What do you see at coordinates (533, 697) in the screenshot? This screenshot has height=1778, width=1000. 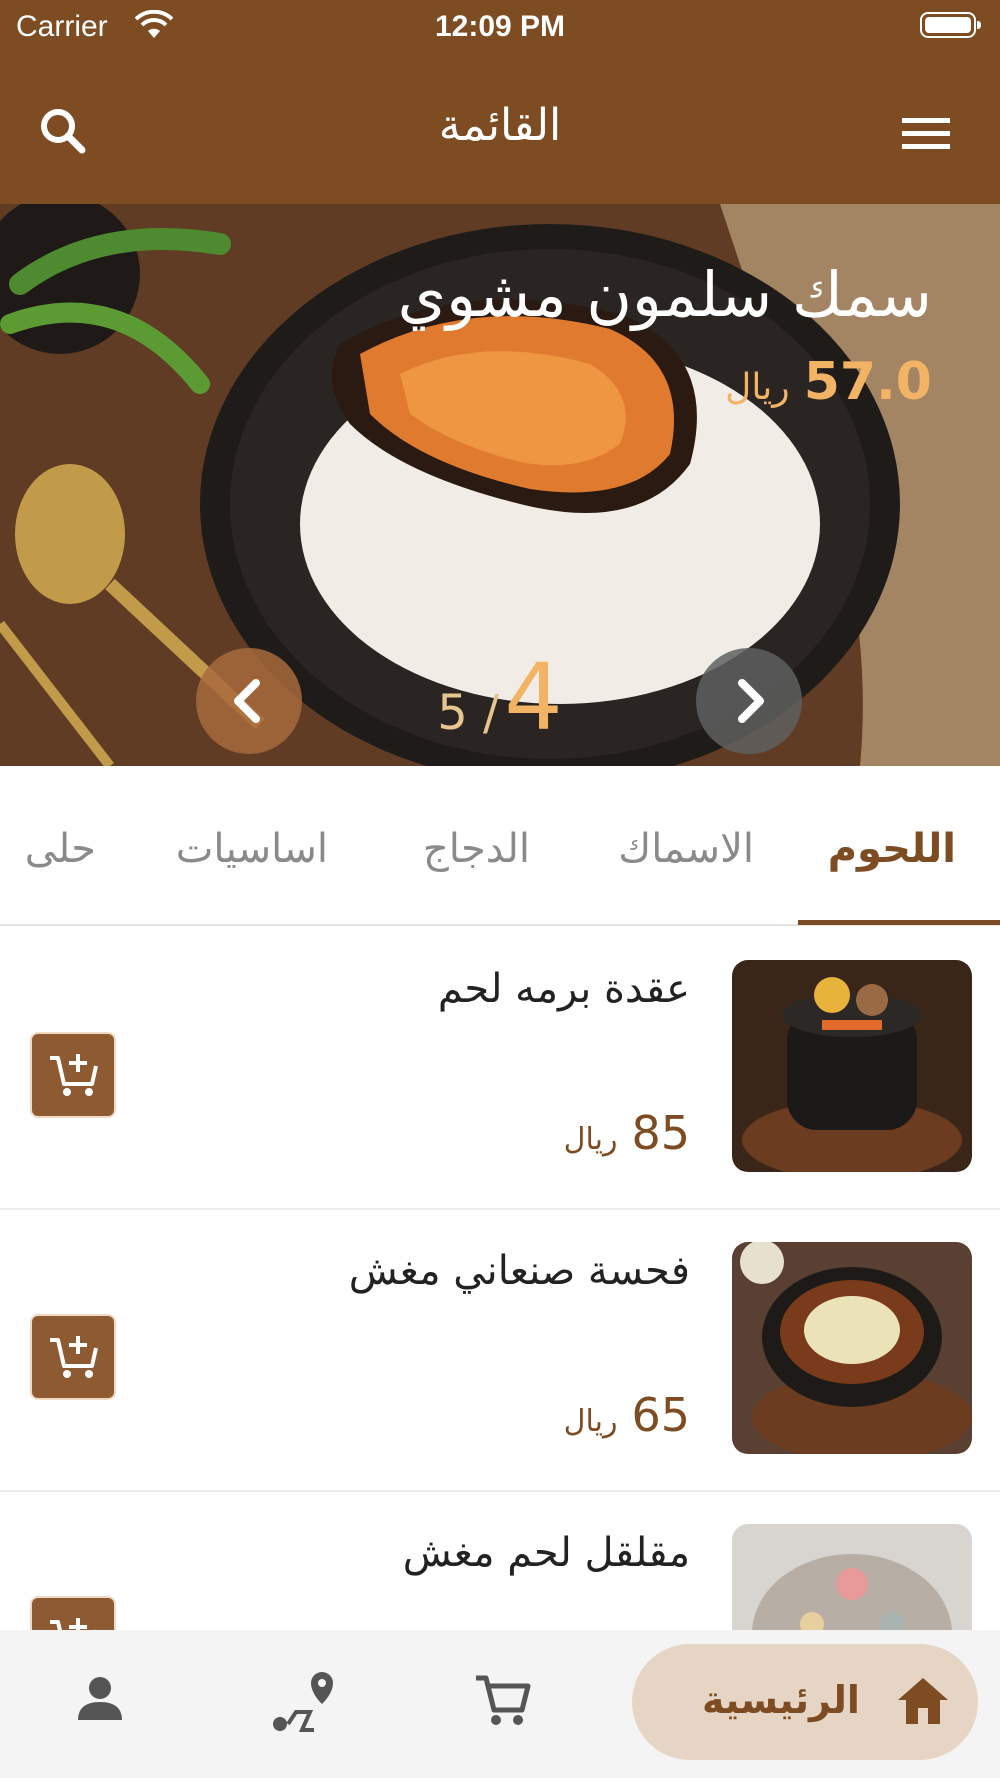 I see `slide-current: 4` at bounding box center [533, 697].